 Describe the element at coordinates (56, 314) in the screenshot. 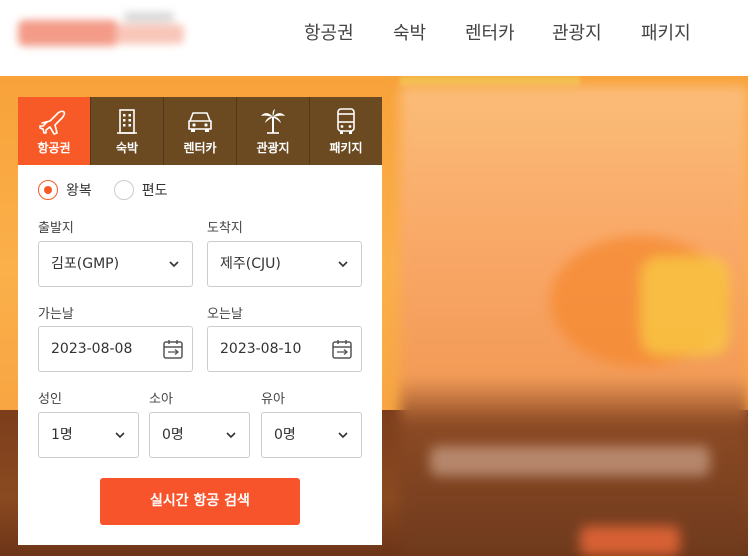

I see `depart-date-label: 가는날` at that location.